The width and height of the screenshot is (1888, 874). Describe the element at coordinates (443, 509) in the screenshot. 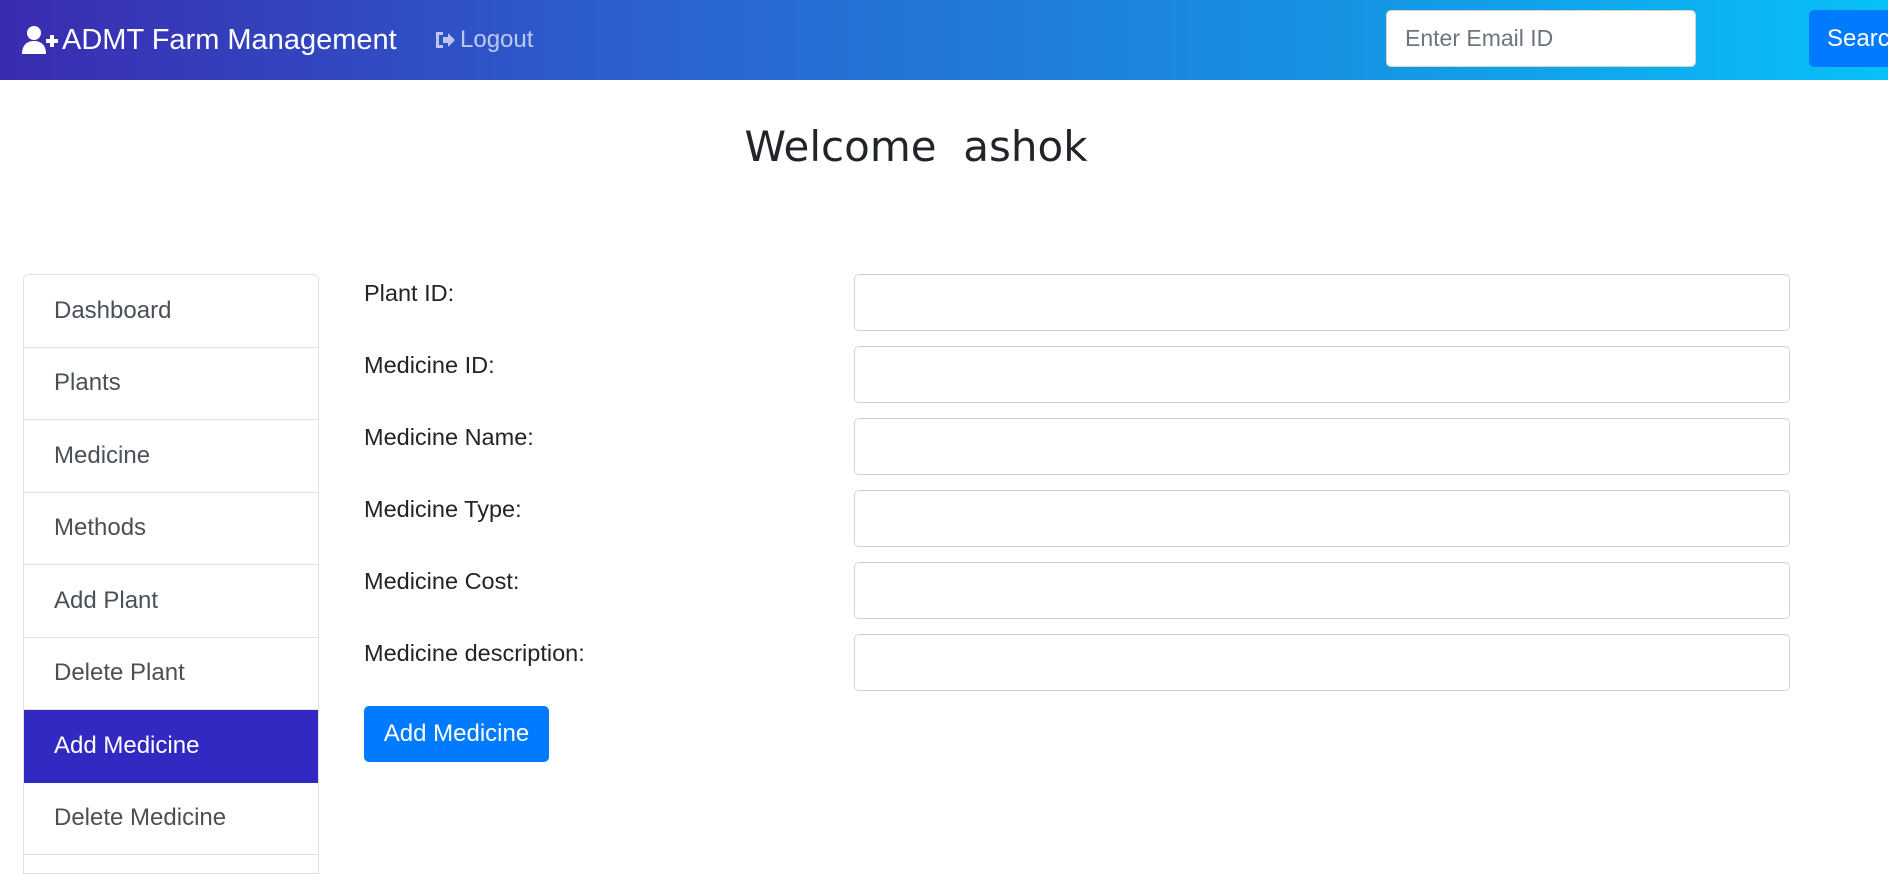

I see `medicine-type-label: Medicine Type:` at that location.